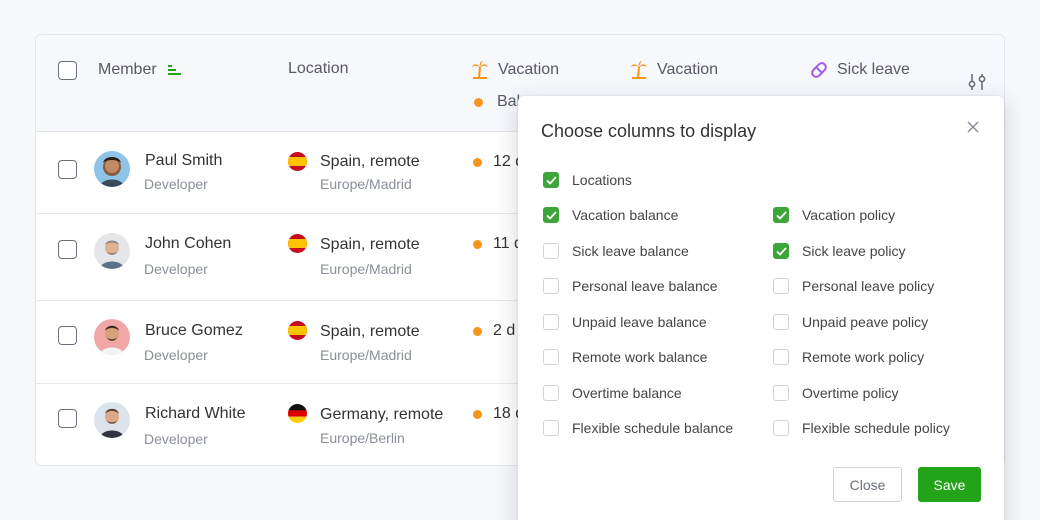 This screenshot has width=1040, height=520. What do you see at coordinates (195, 413) in the screenshot?
I see `member-name: Richard White` at bounding box center [195, 413].